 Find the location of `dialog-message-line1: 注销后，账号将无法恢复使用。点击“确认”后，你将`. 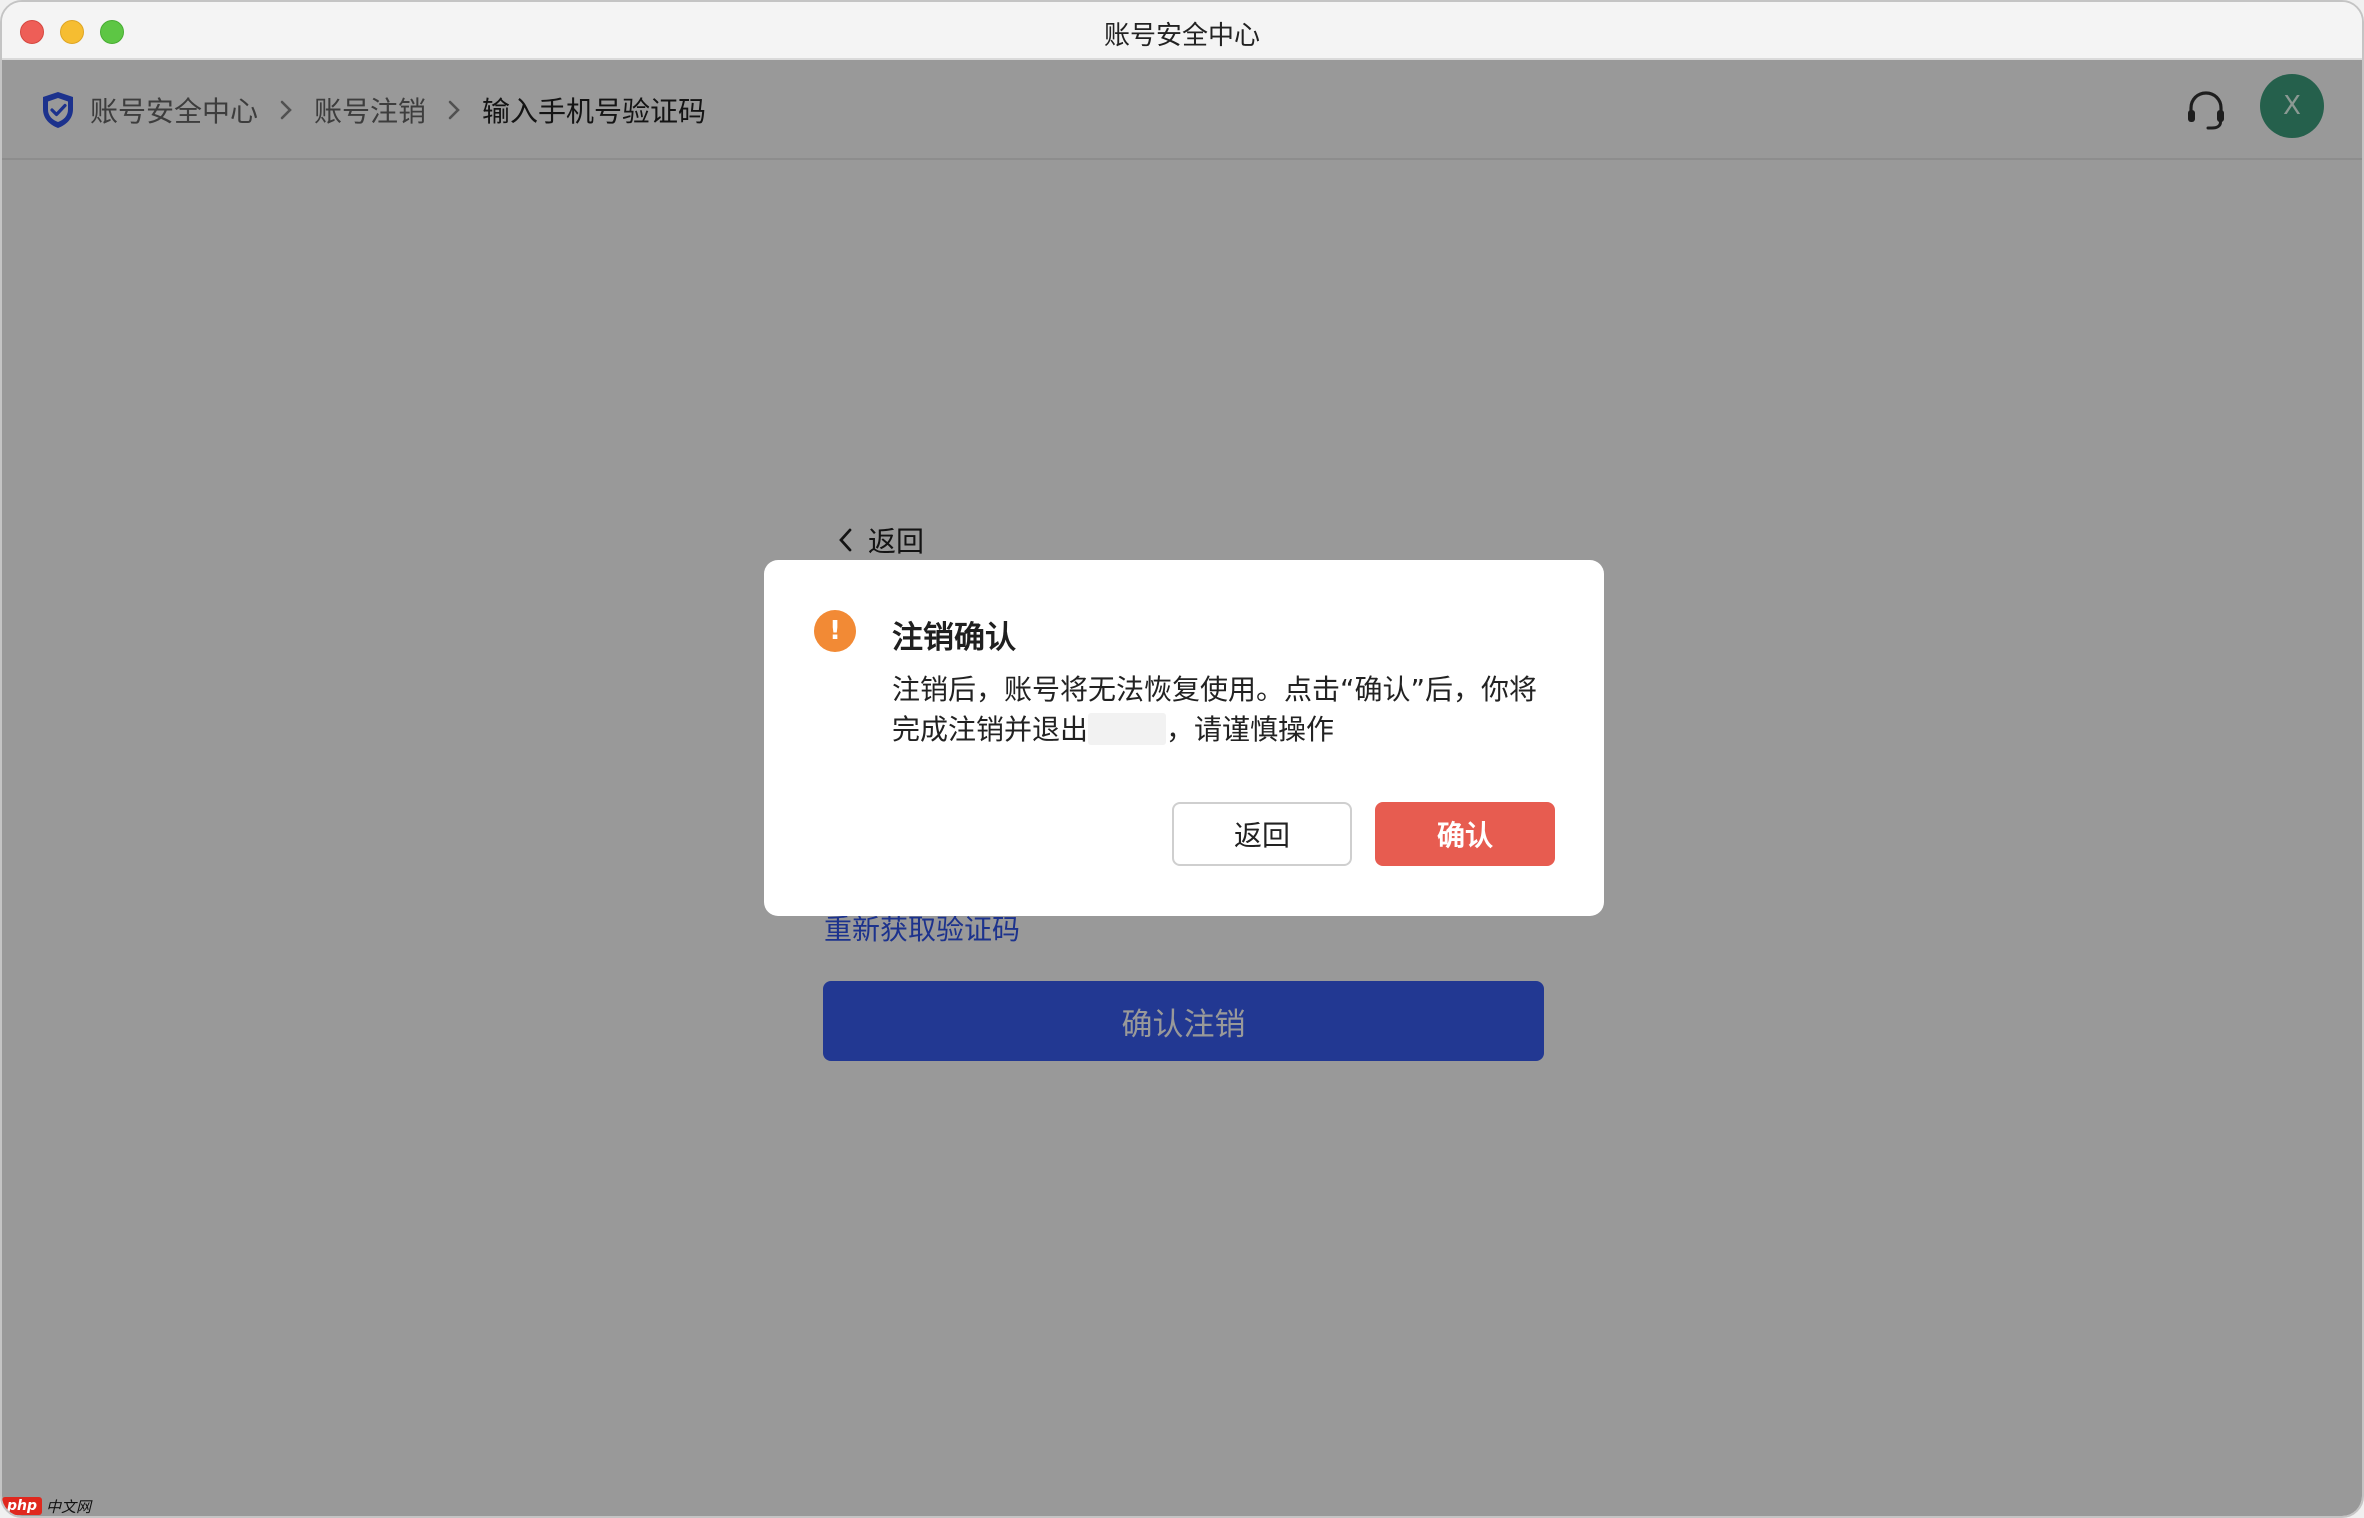

dialog-message-line1: 注销后，账号将无法恢复使用。点击“确认”后，你将 is located at coordinates (1215, 689).